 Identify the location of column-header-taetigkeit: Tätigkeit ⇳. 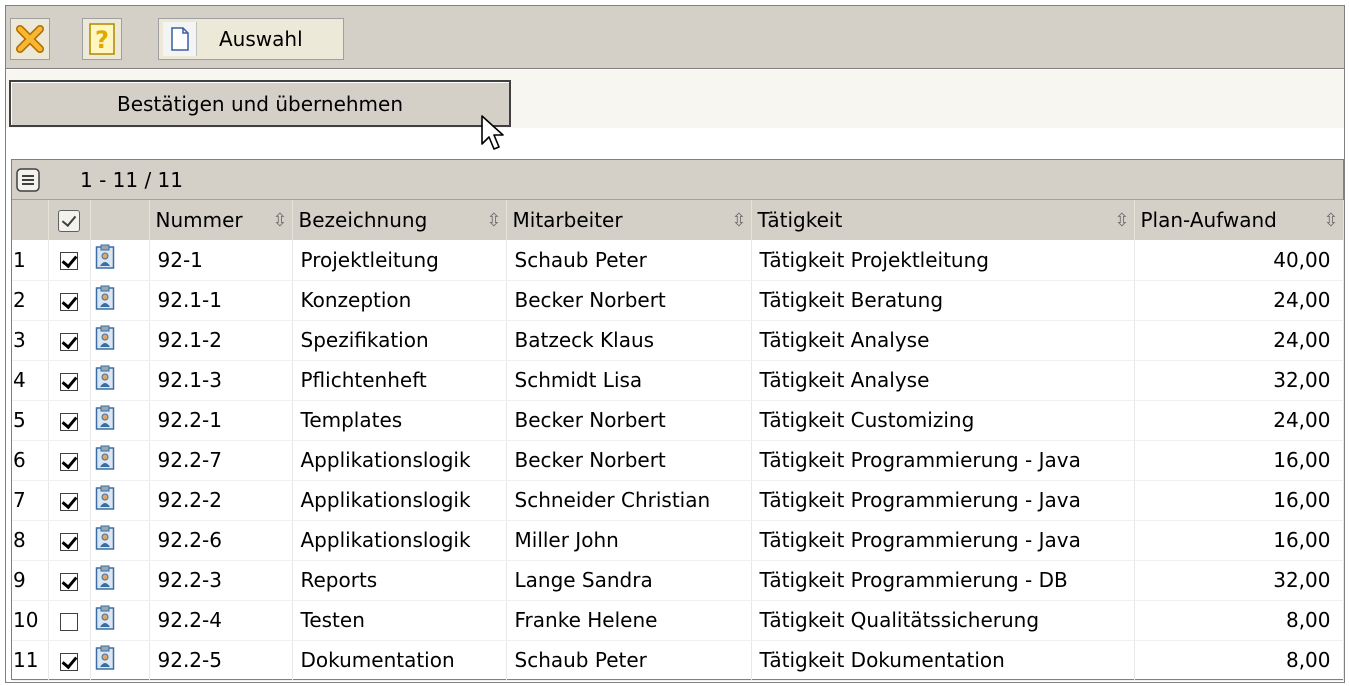
(943, 220).